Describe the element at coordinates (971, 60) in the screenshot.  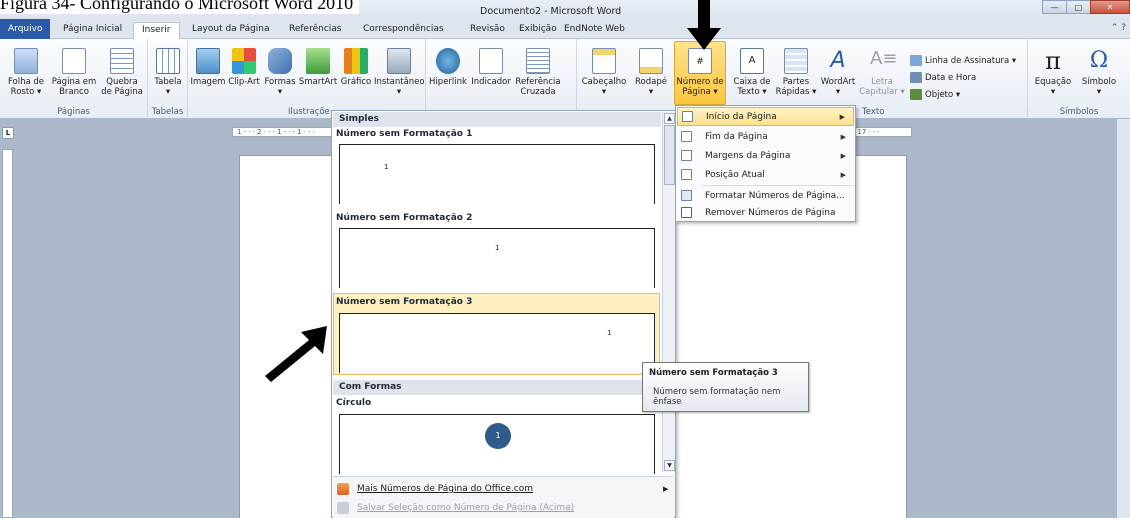
I see `linha-assinatura-label: Linha de Assinatura ▾` at that location.